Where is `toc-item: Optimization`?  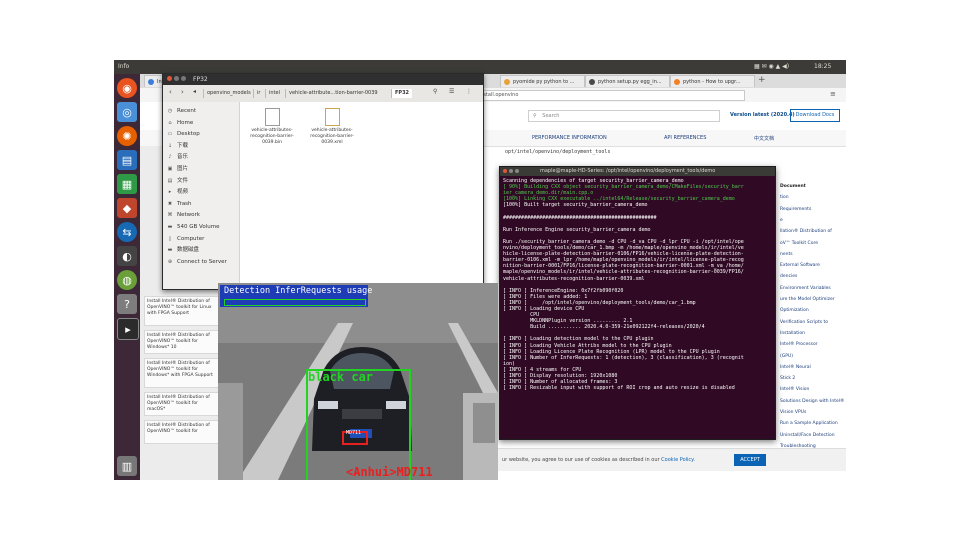
toc-item: Optimization is located at coordinates (794, 310).